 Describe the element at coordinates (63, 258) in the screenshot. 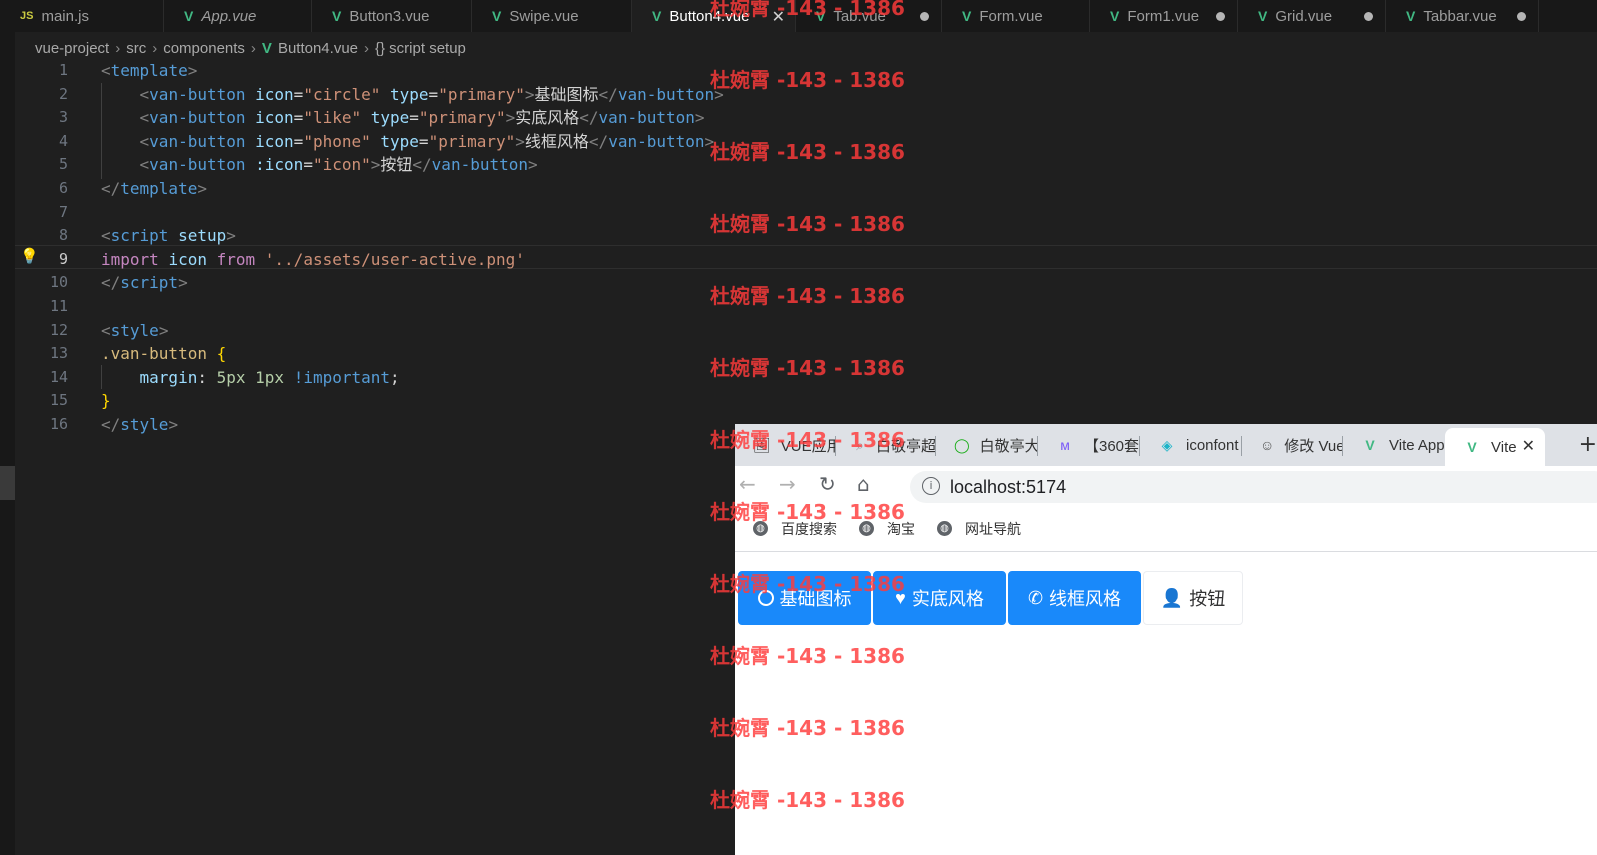

I see `line-number: 9` at that location.